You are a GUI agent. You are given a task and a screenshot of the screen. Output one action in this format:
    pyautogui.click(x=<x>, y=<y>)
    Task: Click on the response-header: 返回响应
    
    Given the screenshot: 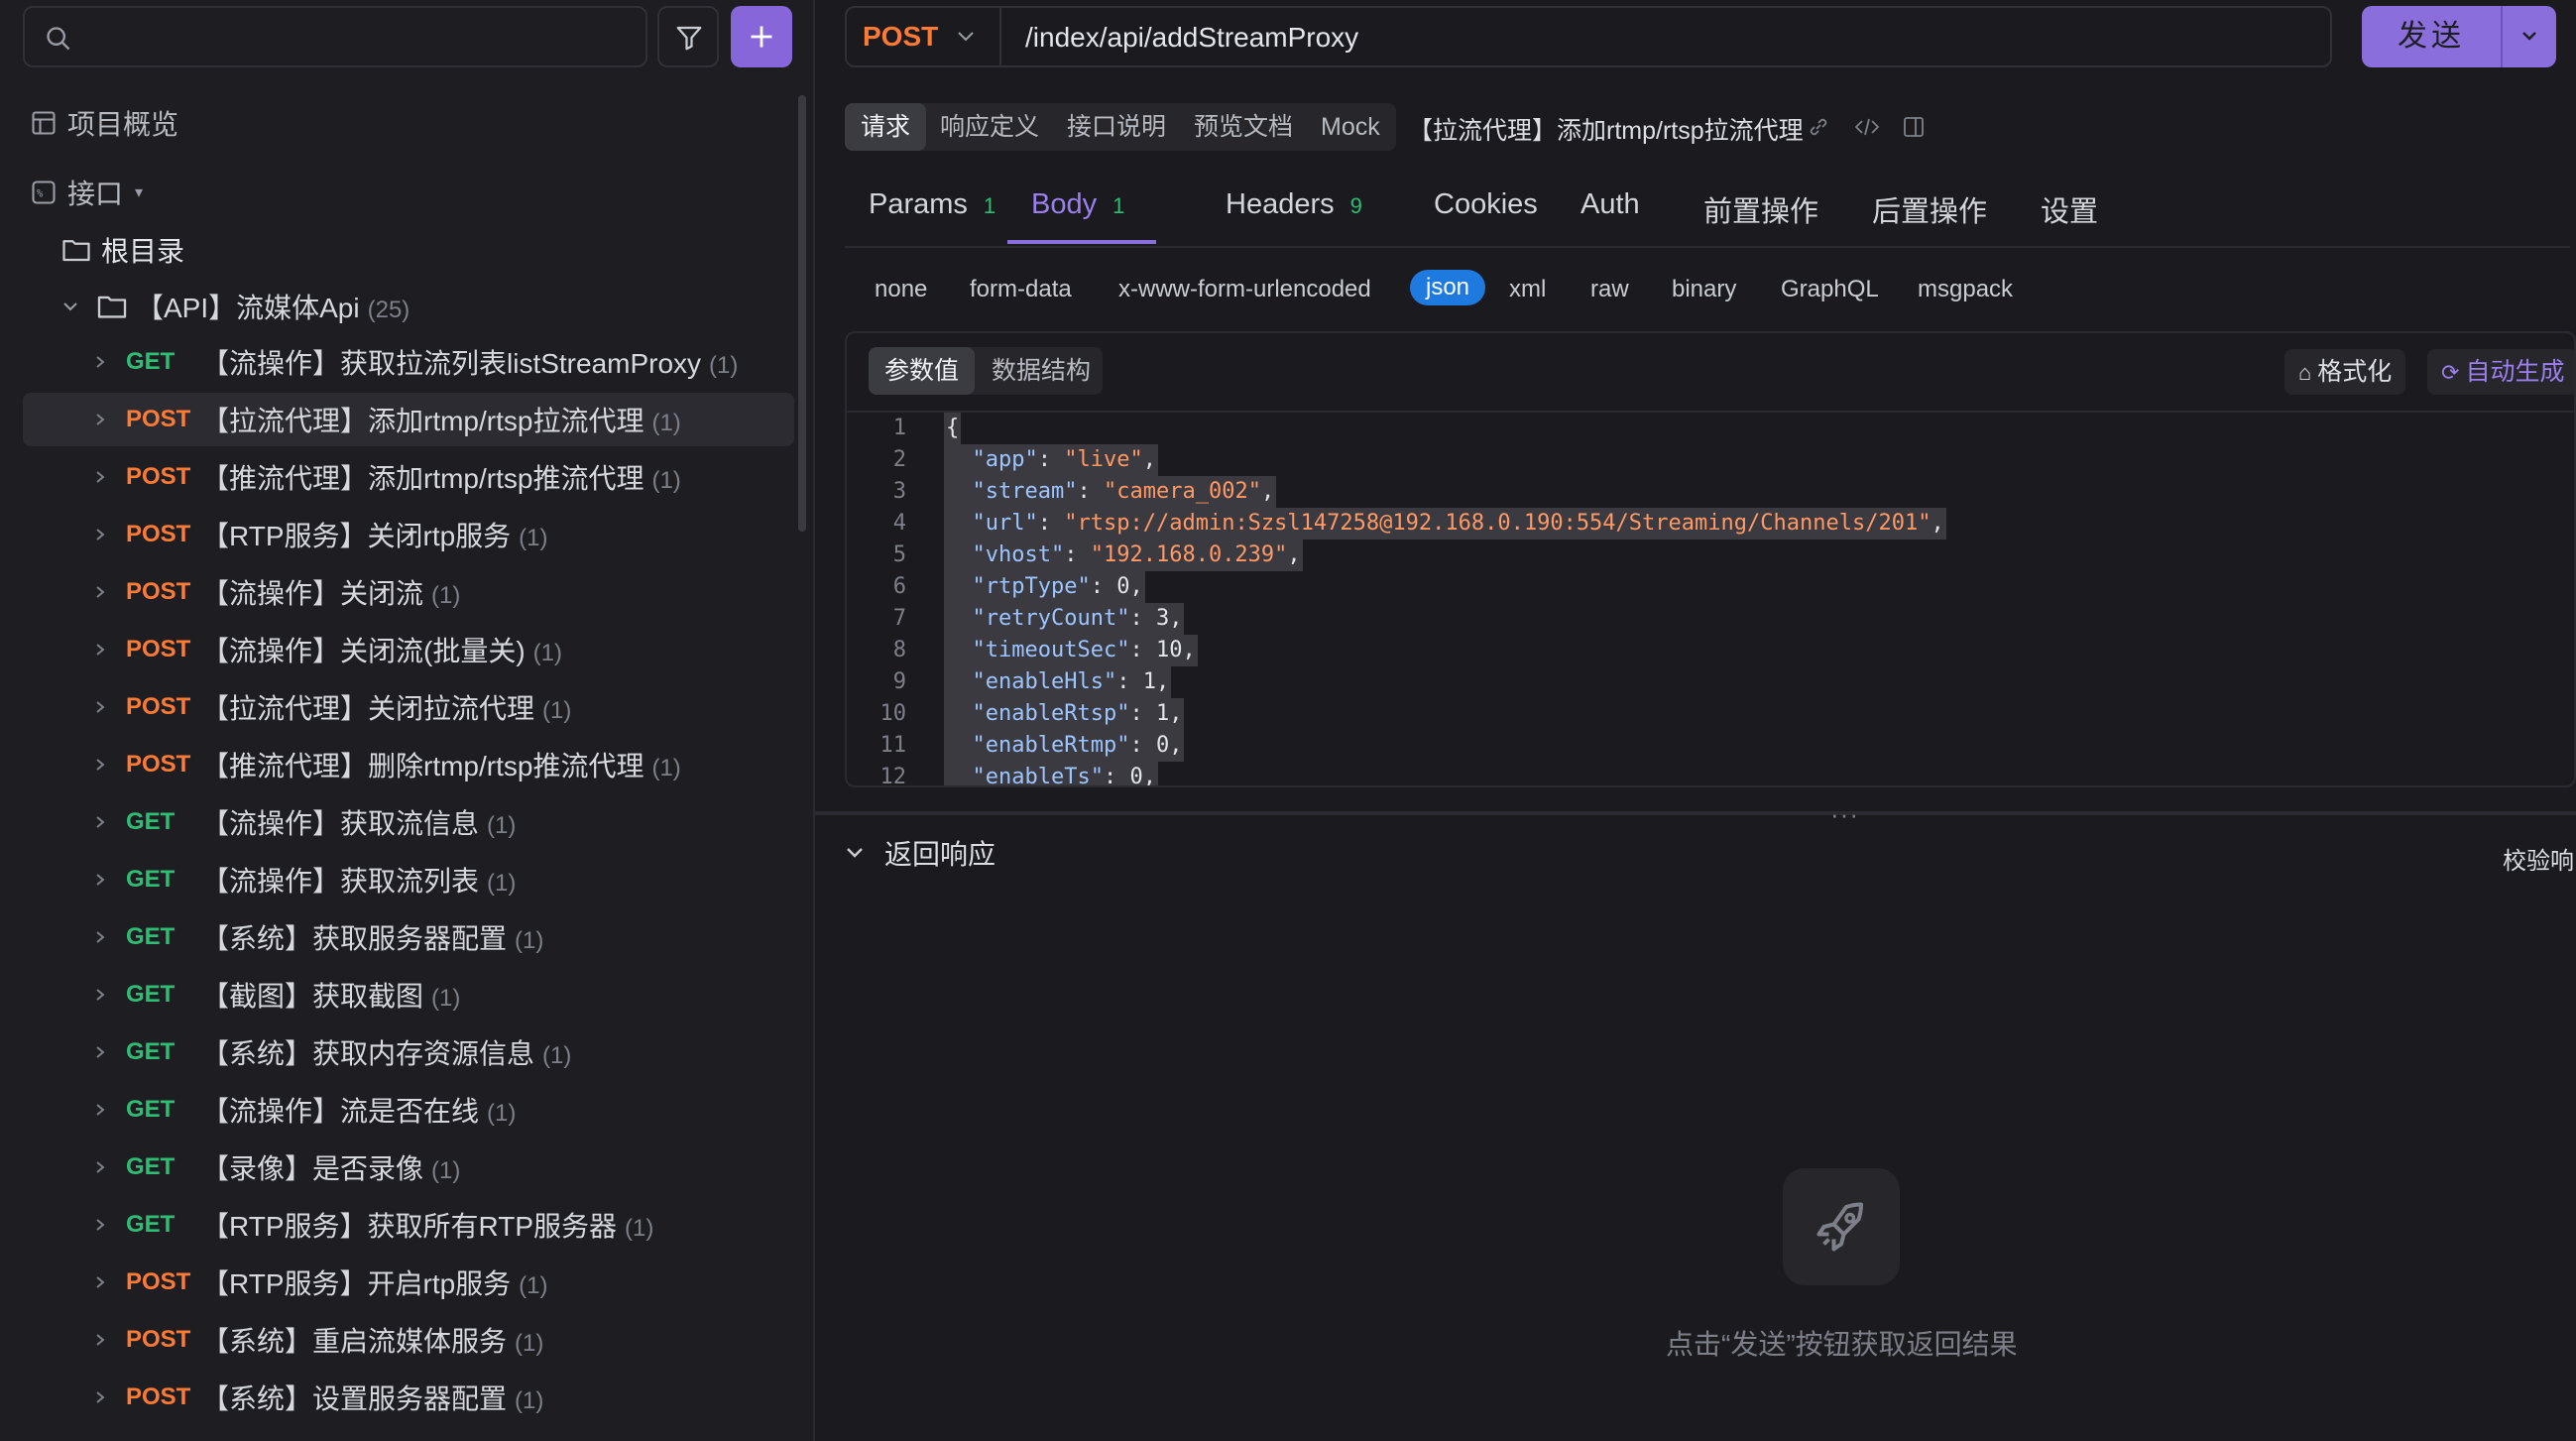 What is the action you would take?
    pyautogui.click(x=920, y=853)
    